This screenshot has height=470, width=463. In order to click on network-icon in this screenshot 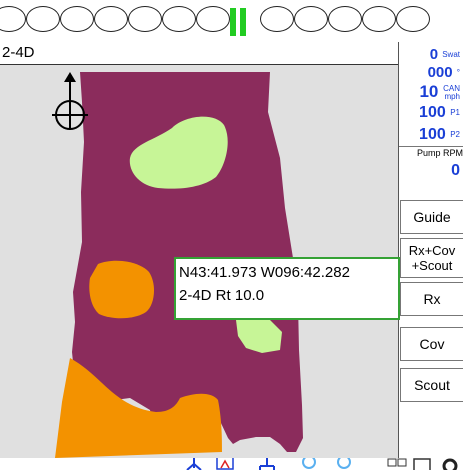, I will do `click(267, 464)`.